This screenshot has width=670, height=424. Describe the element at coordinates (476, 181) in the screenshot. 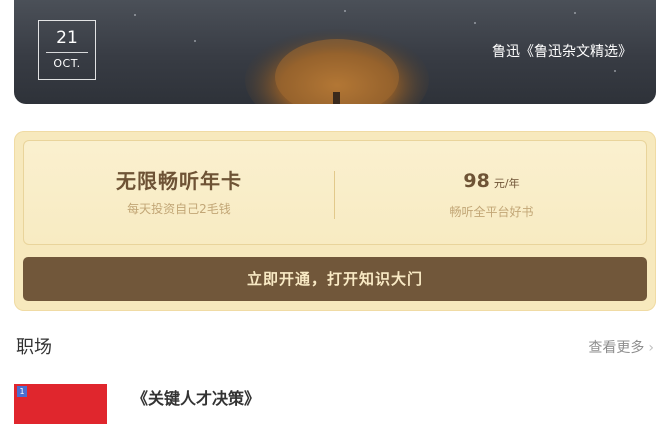

I see `price-value: 98` at that location.